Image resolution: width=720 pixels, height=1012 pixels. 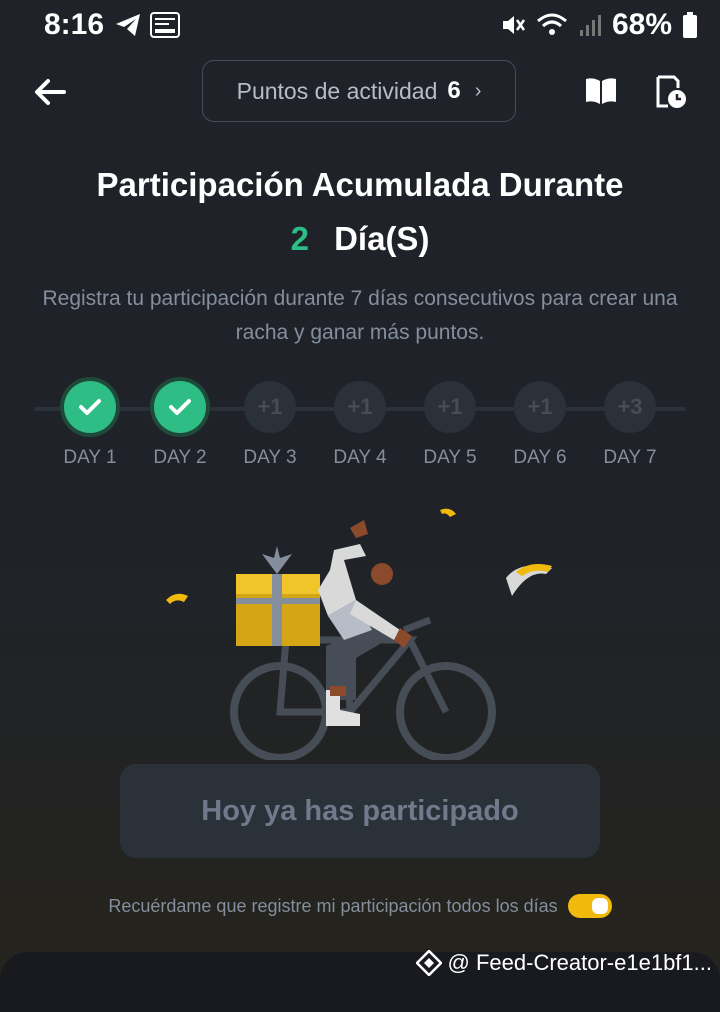 What do you see at coordinates (601, 91) in the screenshot?
I see `book-icon` at bounding box center [601, 91].